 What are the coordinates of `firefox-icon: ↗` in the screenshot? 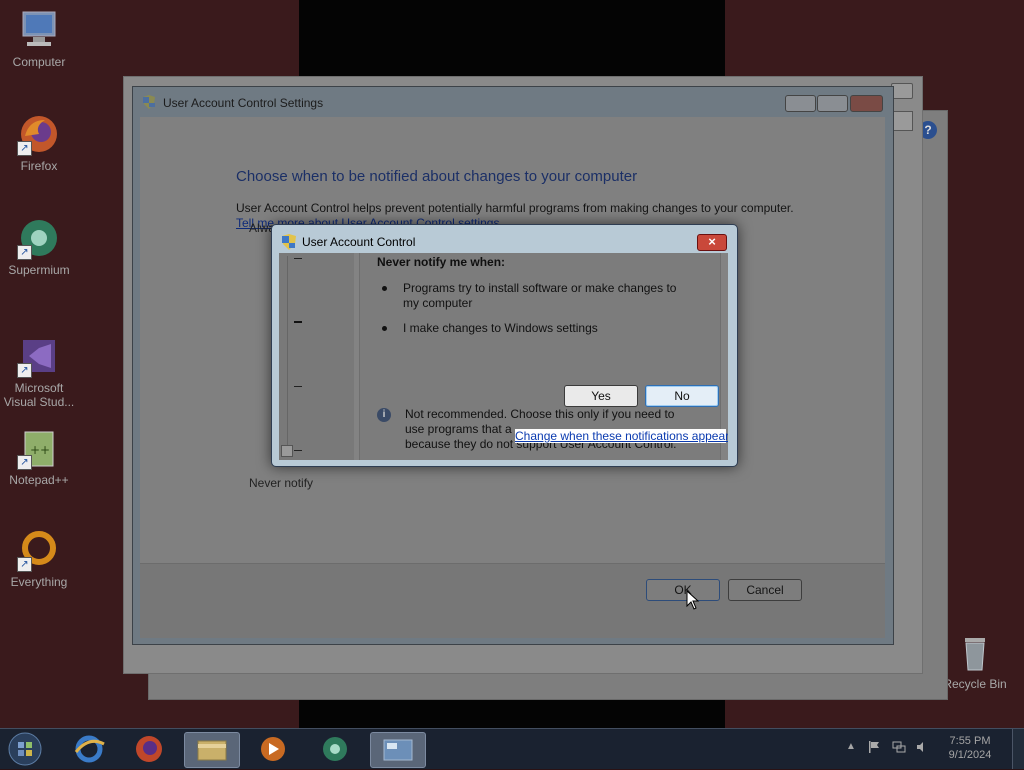 It's located at (39, 134).